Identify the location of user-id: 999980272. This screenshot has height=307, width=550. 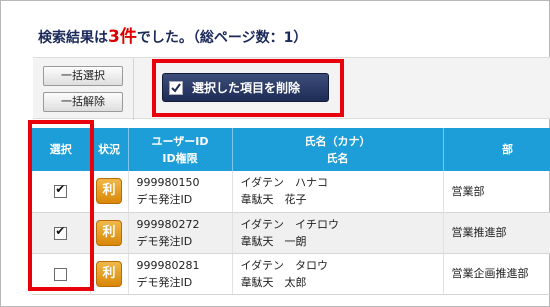
(168, 224).